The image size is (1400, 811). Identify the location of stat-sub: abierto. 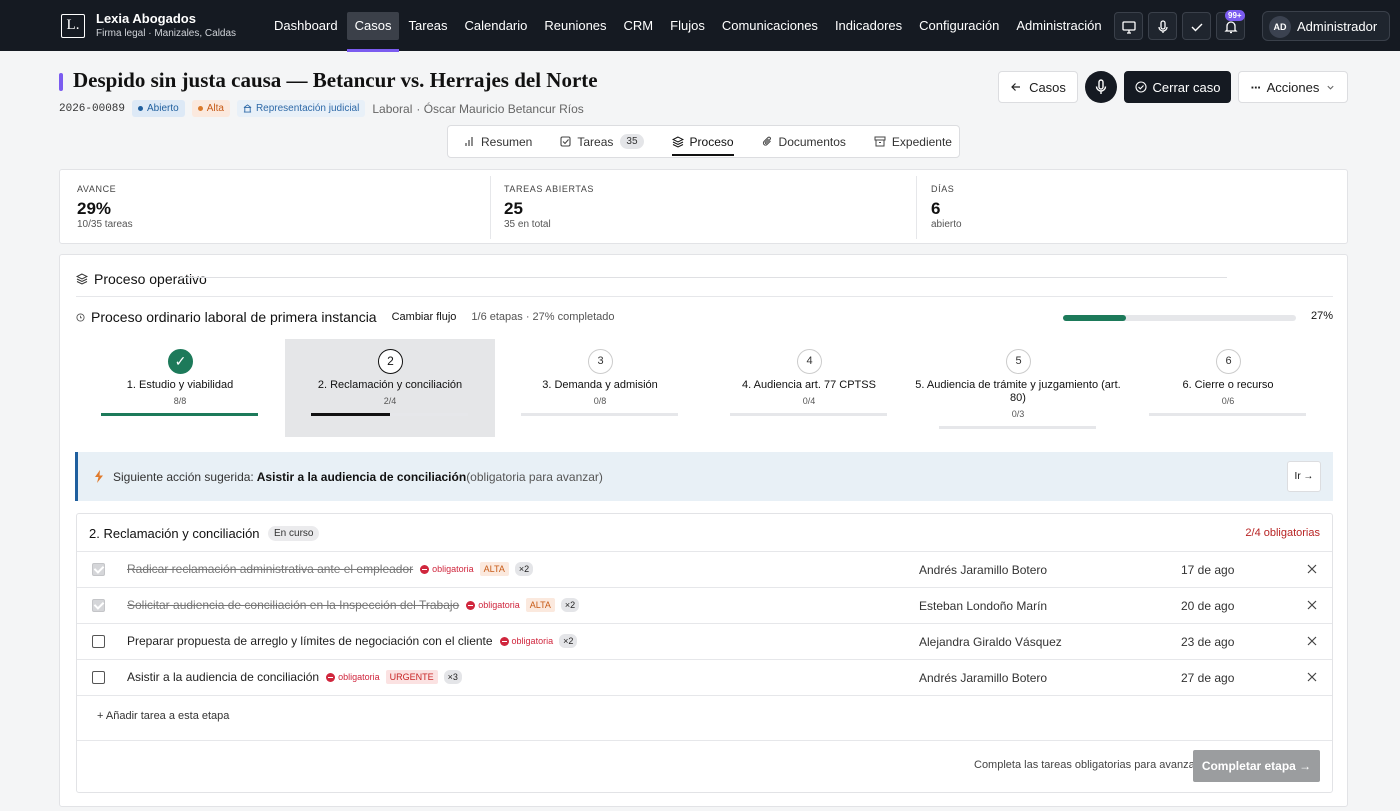
(946, 224).